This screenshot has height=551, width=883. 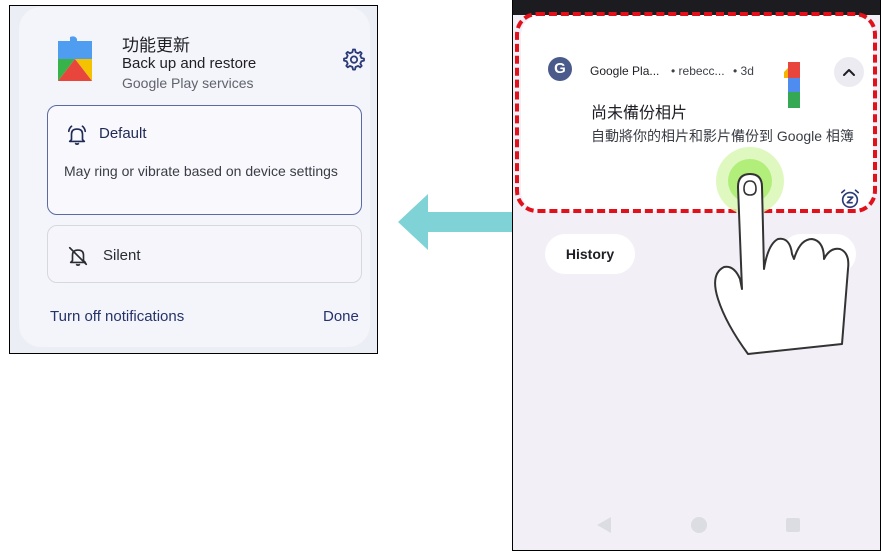 What do you see at coordinates (77, 135) in the screenshot?
I see `bell-icon` at bounding box center [77, 135].